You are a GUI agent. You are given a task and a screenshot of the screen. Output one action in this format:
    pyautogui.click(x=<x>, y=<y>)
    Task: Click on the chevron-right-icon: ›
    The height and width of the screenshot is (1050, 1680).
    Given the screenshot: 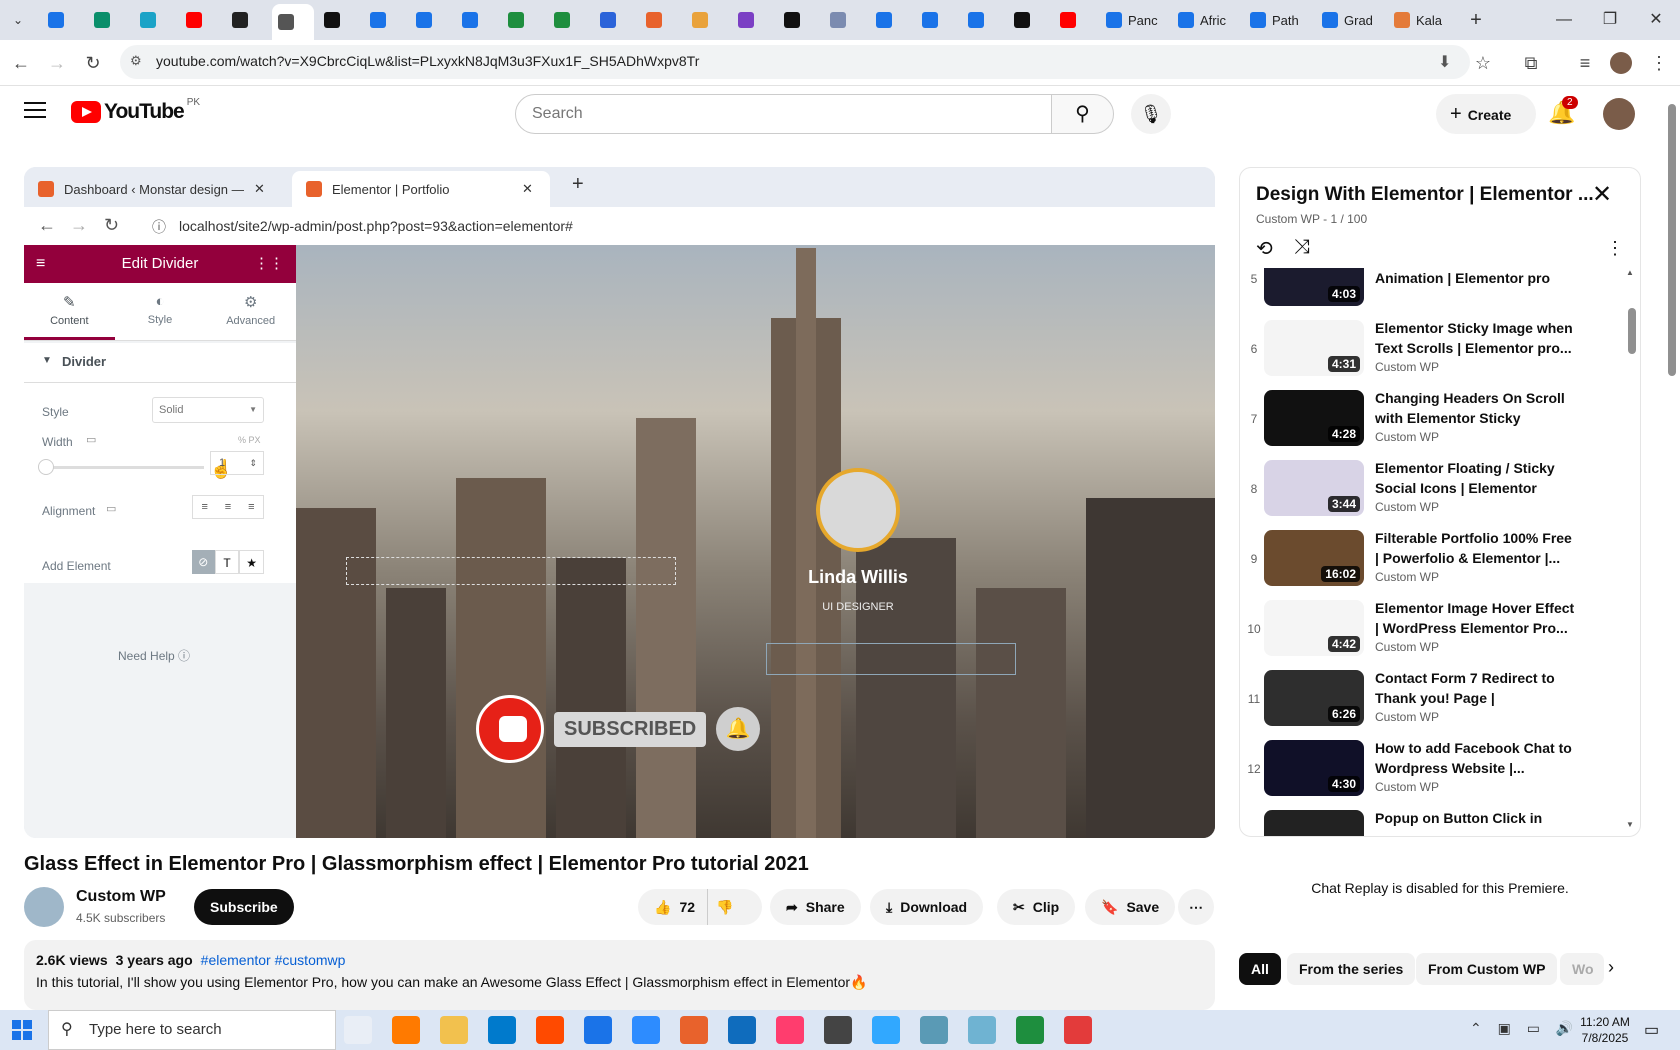 What is the action you would take?
    pyautogui.click(x=1611, y=967)
    